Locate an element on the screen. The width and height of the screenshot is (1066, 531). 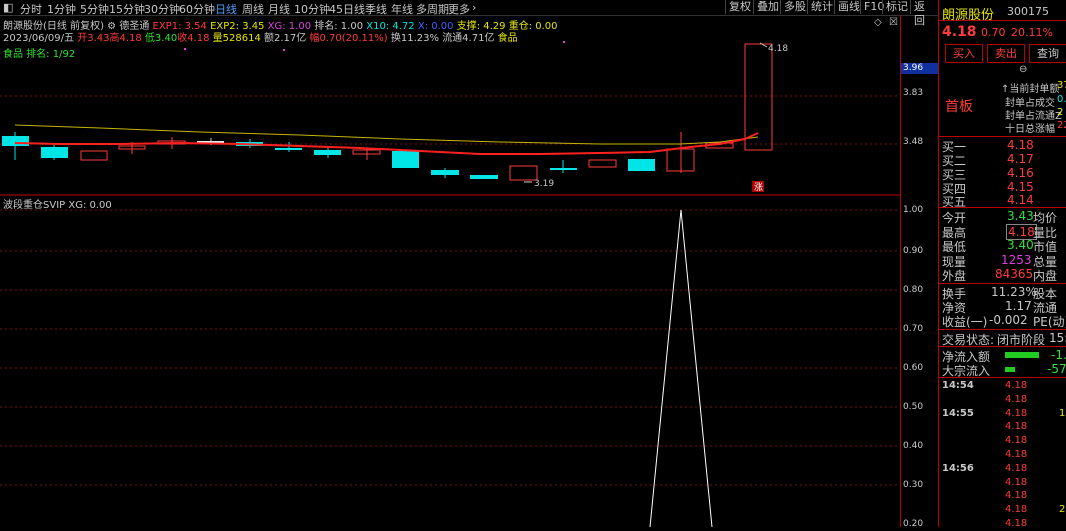
buy-button: 买入 is located at coordinates (964, 53).